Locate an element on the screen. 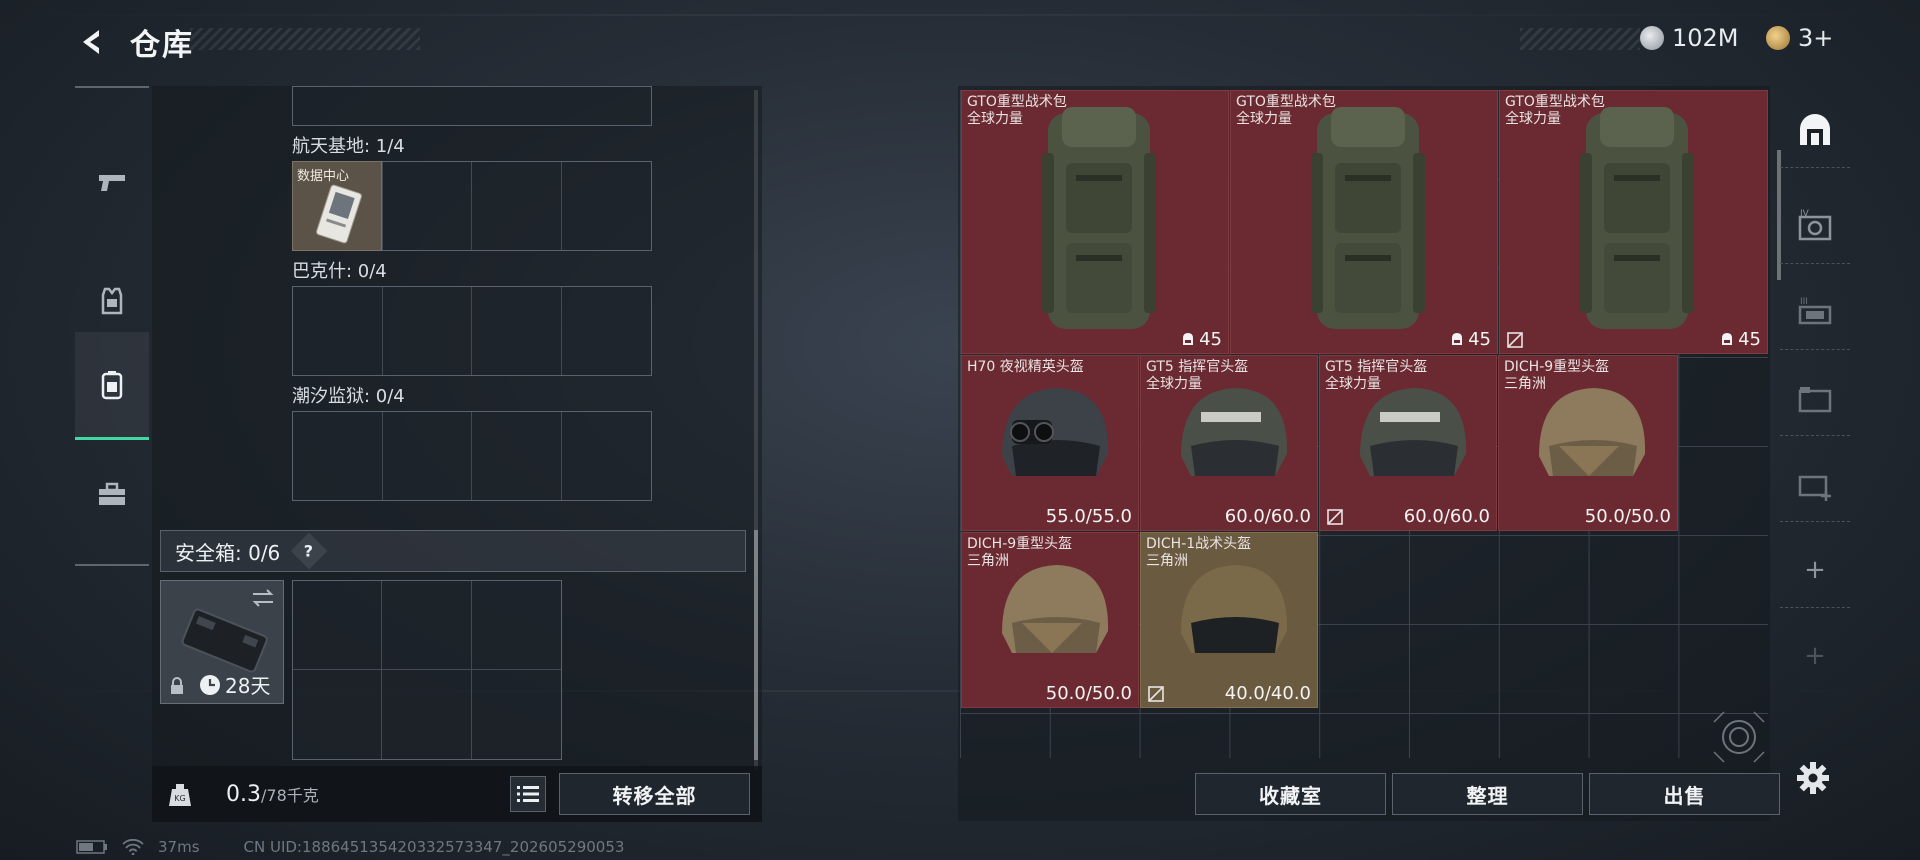  safebox-timer-value: 28天 is located at coordinates (248, 686).